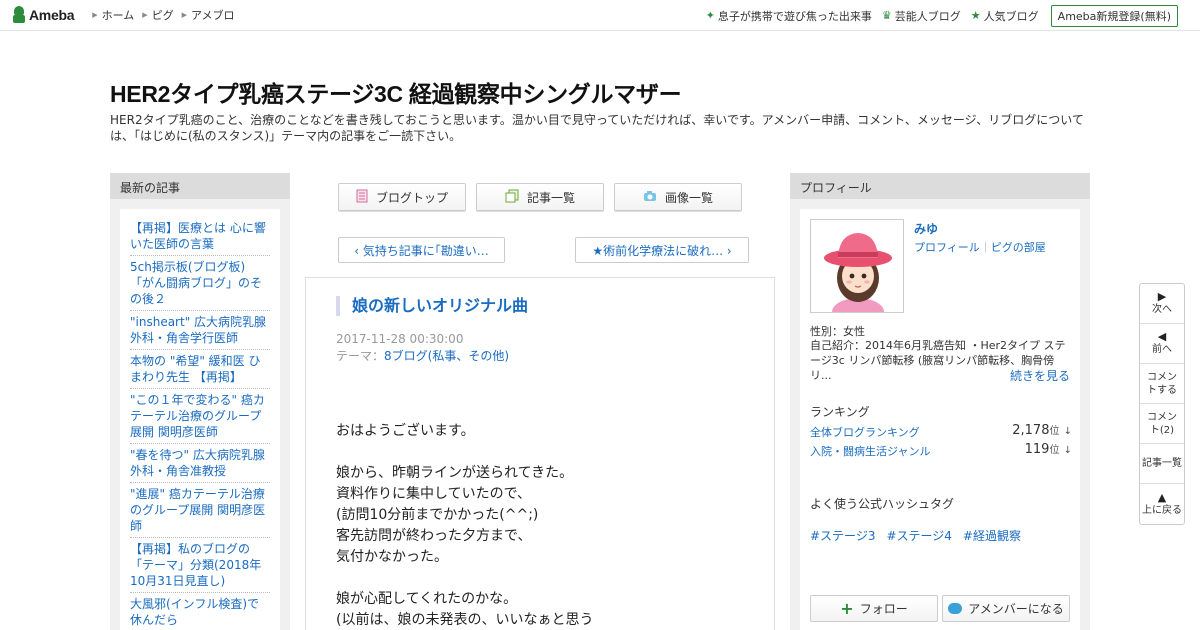 This screenshot has height=630, width=1200. I want to click on article-line: 資料作りに集中していたので、, so click(434, 494).